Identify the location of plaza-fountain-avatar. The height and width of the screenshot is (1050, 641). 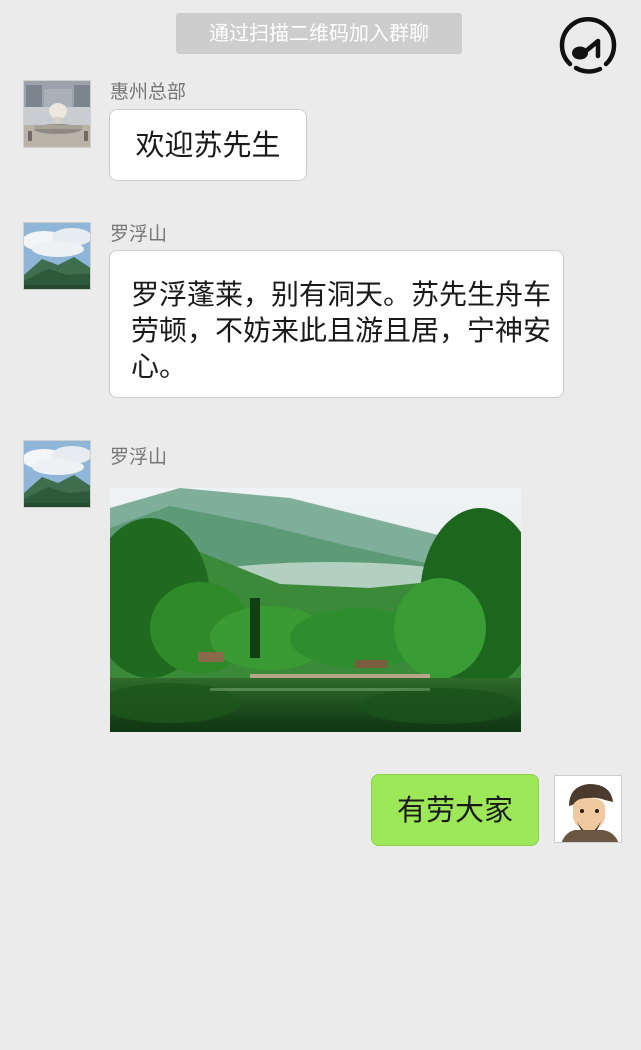
(57, 114).